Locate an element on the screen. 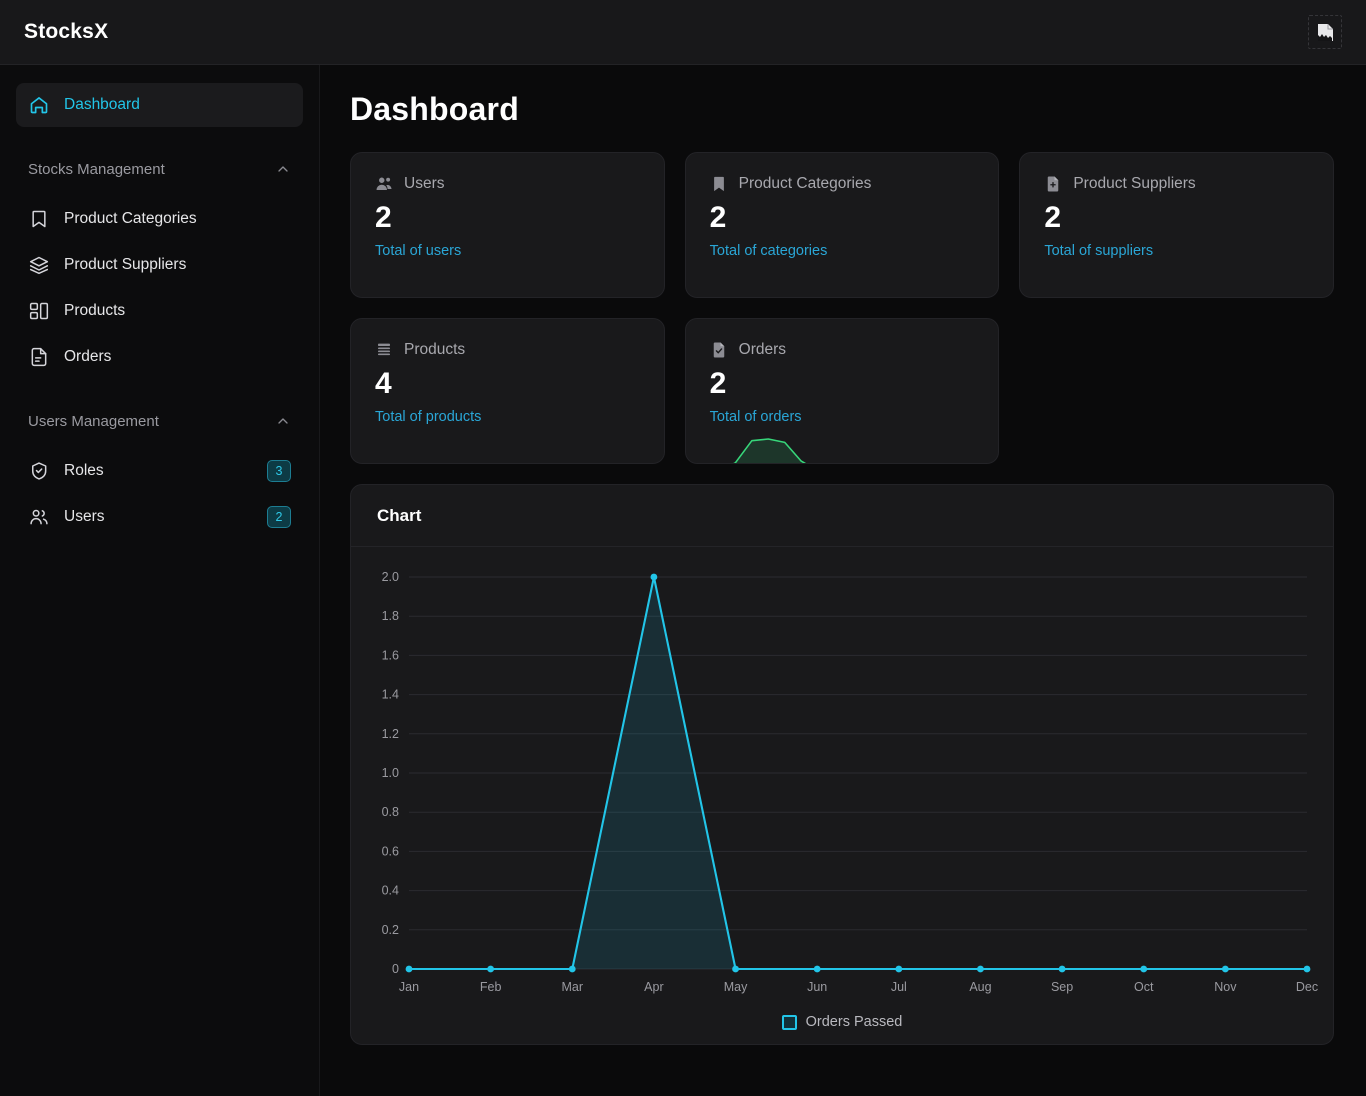 Image resolution: width=1366 pixels, height=1096 pixels. top-bar: StocksX is located at coordinates (683, 32).